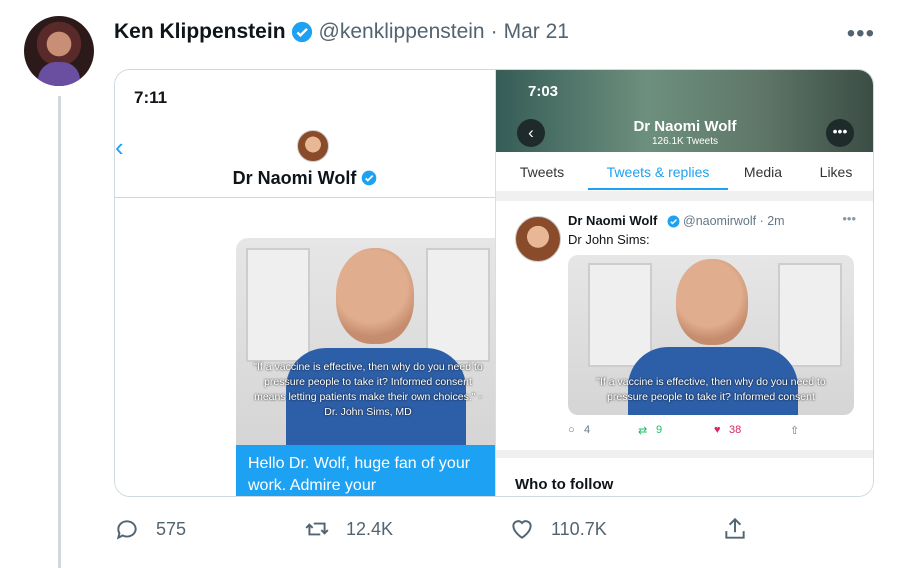 Image resolution: width=915 pixels, height=568 pixels. I want to click on tab-likes: Likes, so click(836, 172).